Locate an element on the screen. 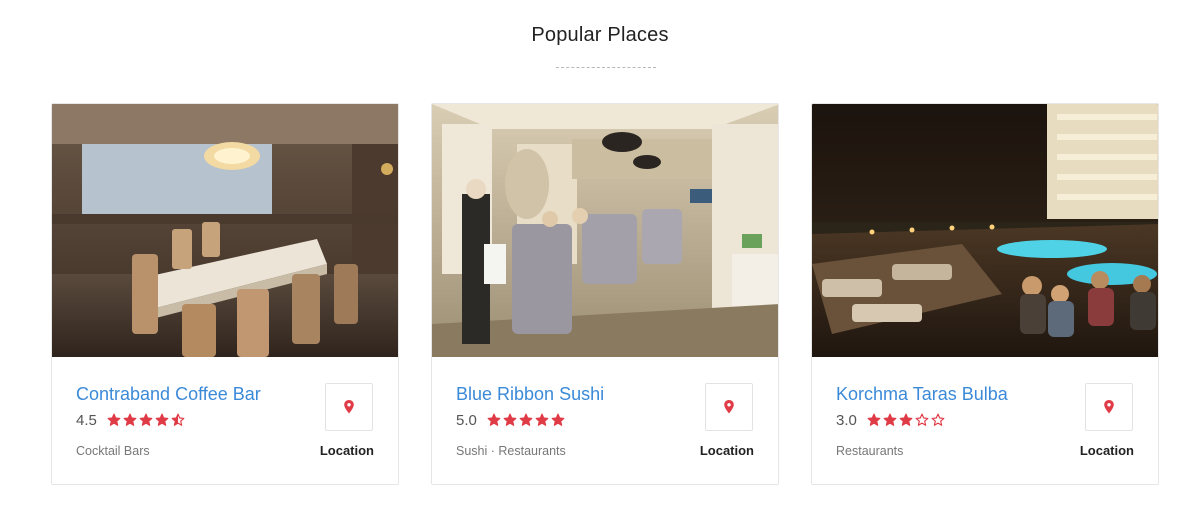  star-half-icon is located at coordinates (178, 419).